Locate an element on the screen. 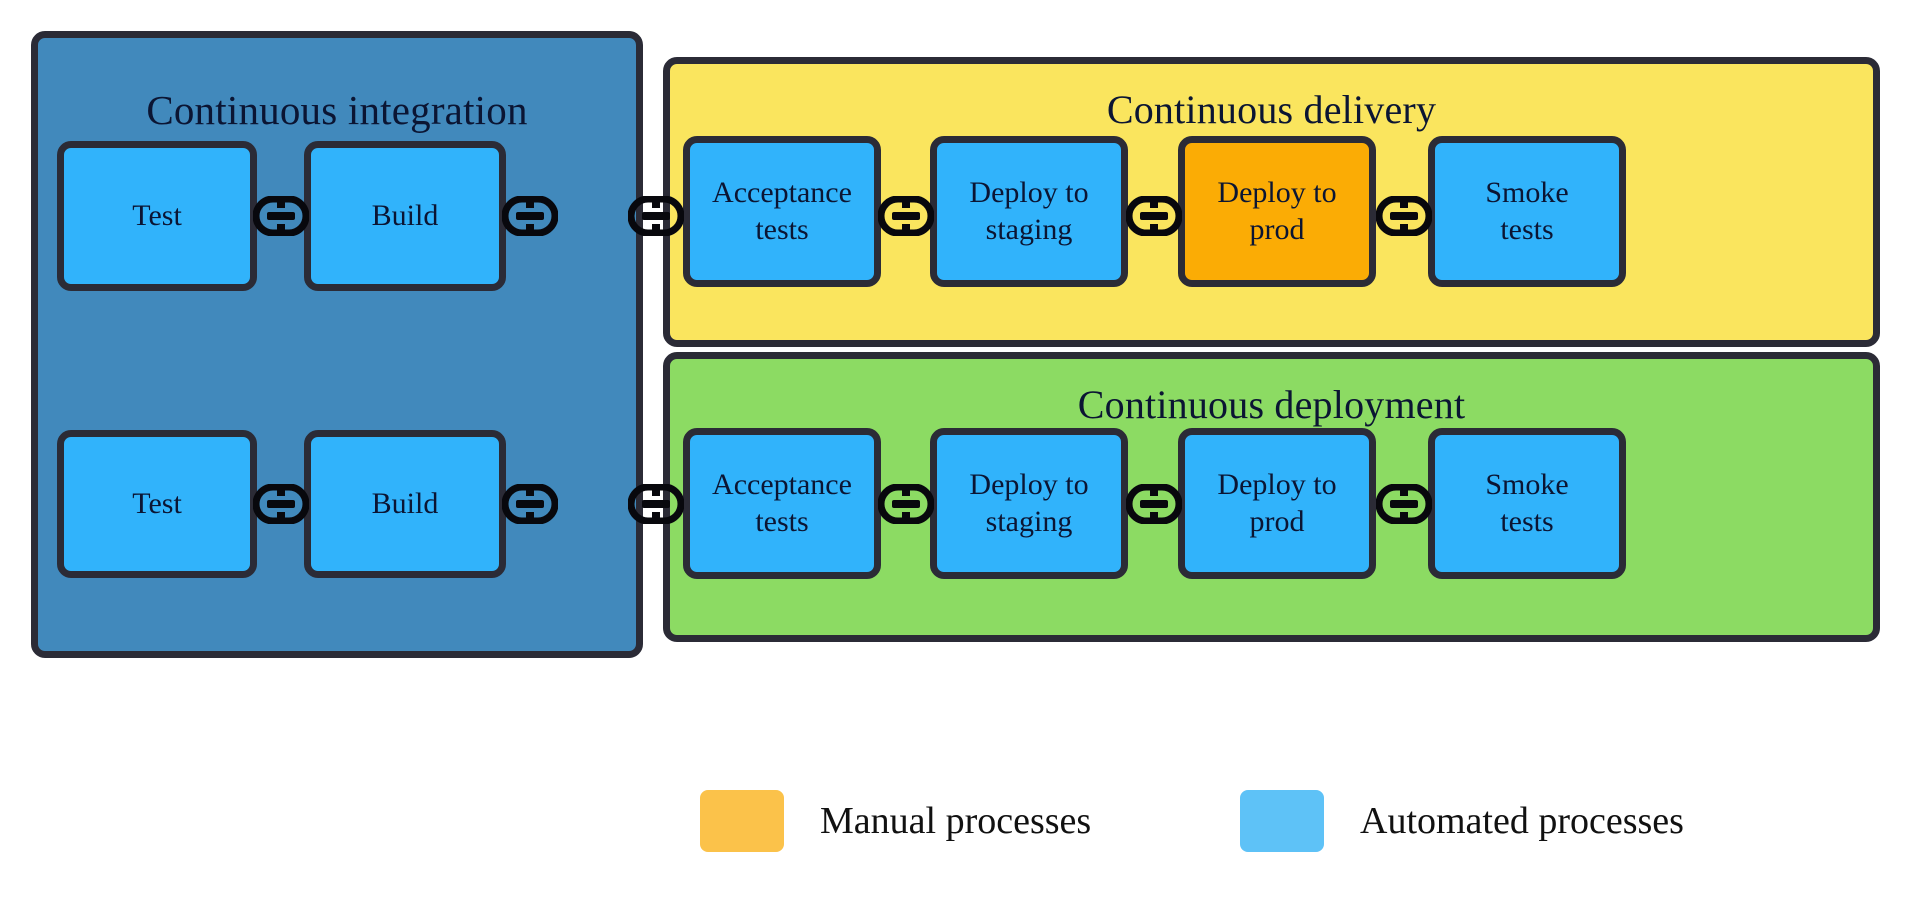 The image size is (1915, 905). legend-label-automated: Automated processes is located at coordinates (1522, 821).